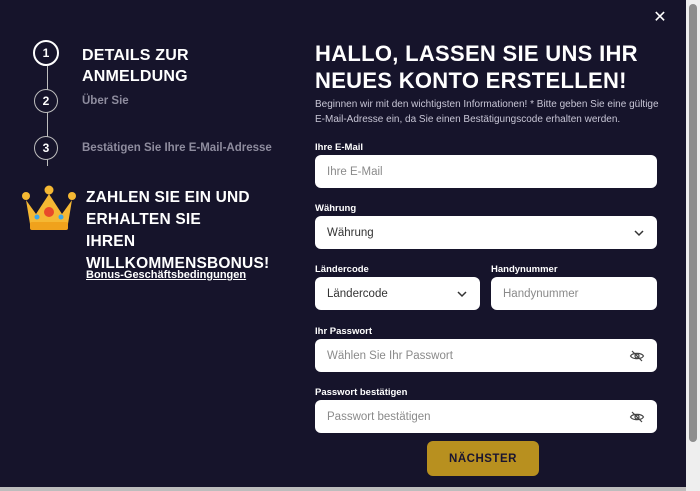 The height and width of the screenshot is (491, 700). What do you see at coordinates (486, 232) in the screenshot?
I see `currency-select: Währung` at bounding box center [486, 232].